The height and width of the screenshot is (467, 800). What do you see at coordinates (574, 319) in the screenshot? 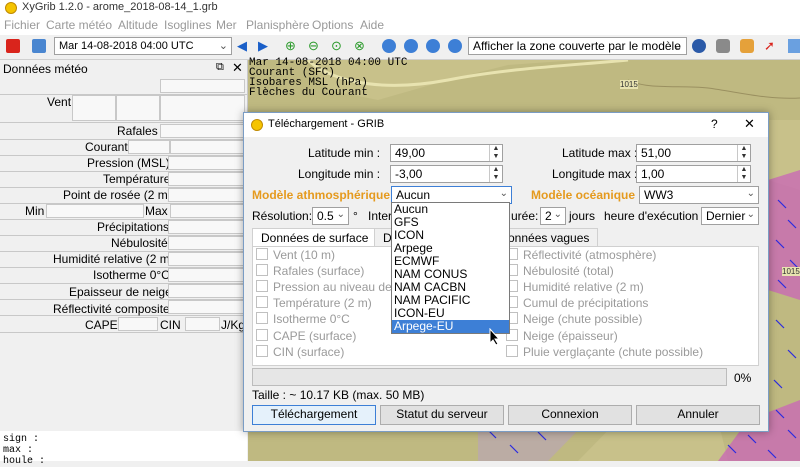
I see `checkbox-snow-fall: Neige (chute possible)` at bounding box center [574, 319].